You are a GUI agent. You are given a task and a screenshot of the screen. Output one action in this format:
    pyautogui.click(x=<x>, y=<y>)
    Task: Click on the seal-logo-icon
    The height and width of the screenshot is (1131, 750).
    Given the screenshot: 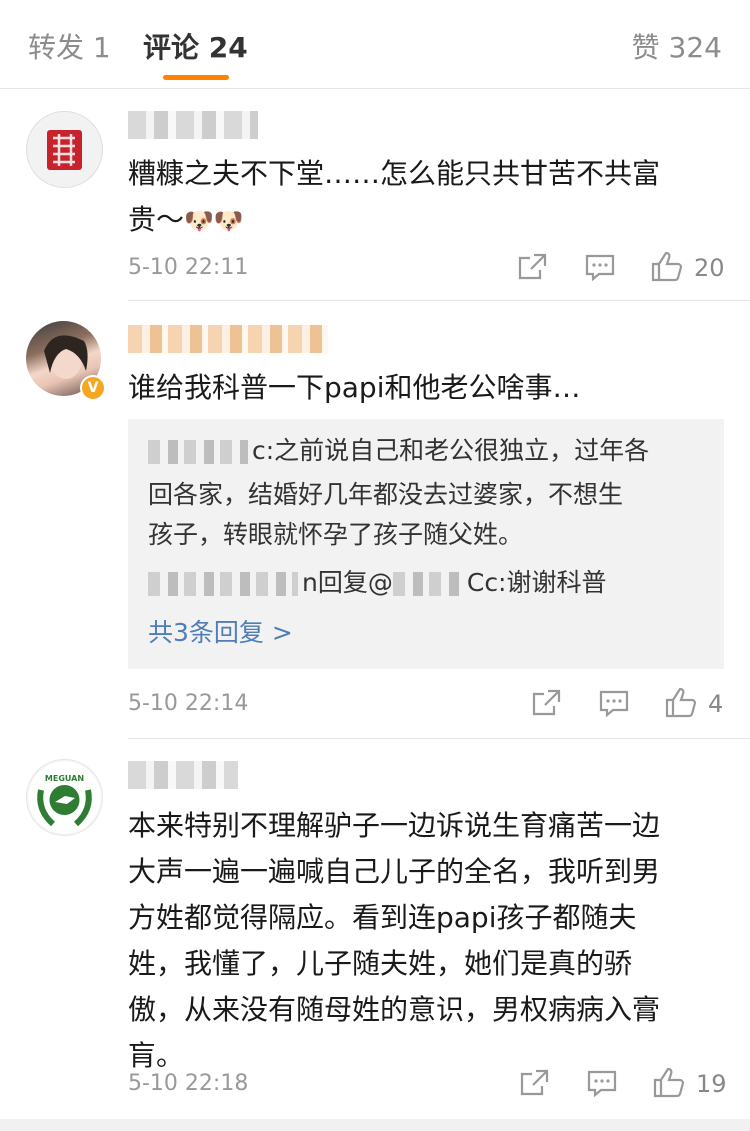 What is the action you would take?
    pyautogui.click(x=64, y=149)
    